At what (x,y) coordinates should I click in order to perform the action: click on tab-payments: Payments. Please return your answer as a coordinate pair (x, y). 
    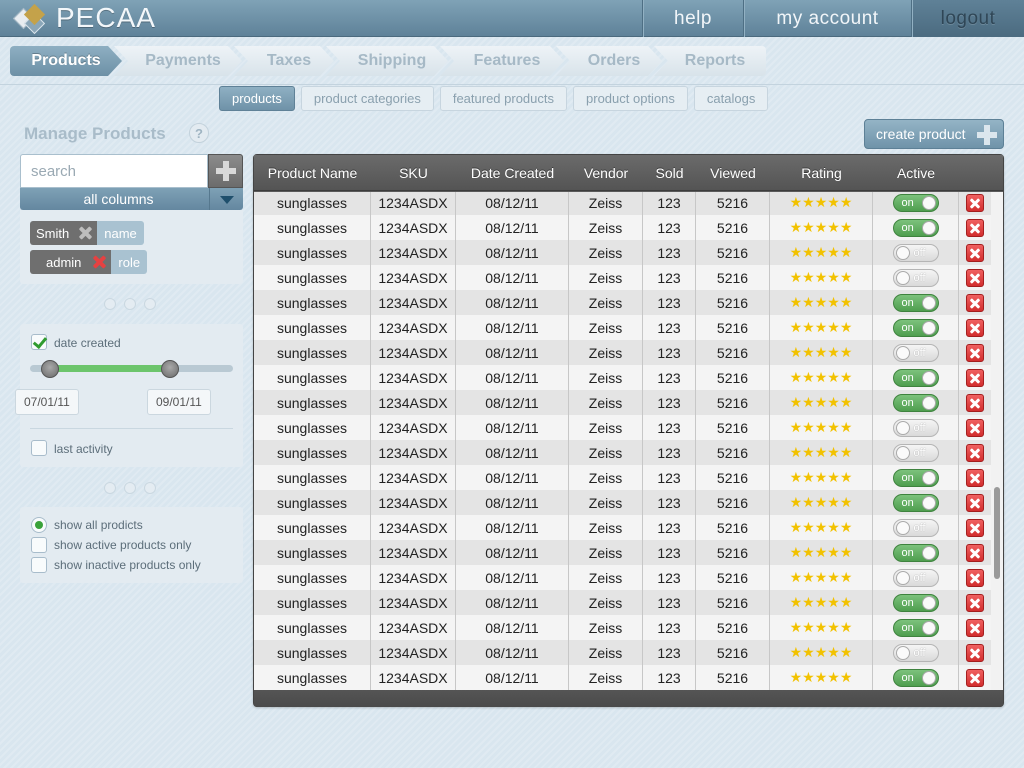
    Looking at the image, I should click on (178, 61).